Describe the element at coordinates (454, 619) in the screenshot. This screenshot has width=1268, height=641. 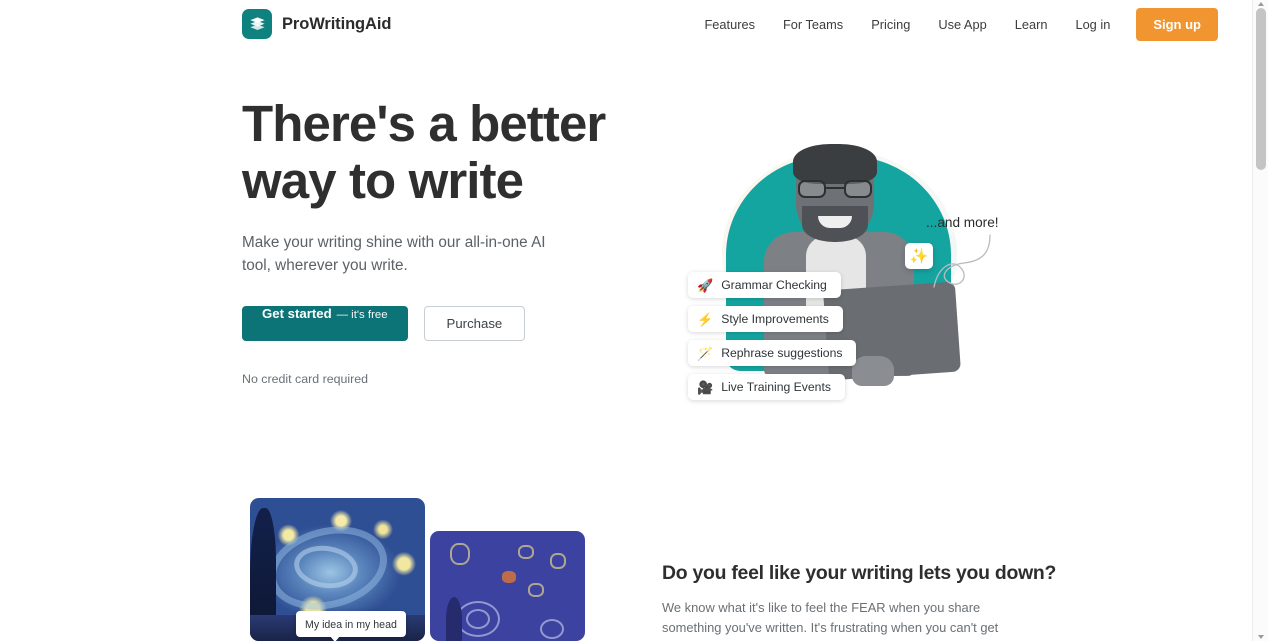
I see `crude-cypress-tree` at that location.